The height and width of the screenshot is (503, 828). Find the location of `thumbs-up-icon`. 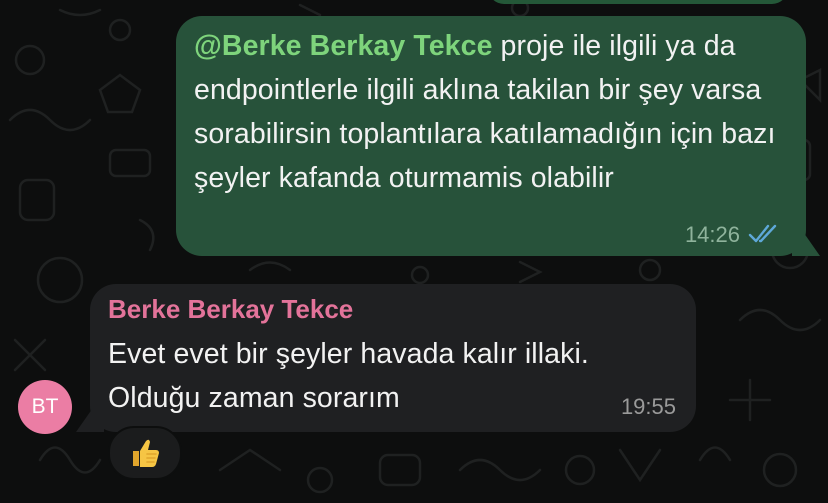

thumbs-up-icon is located at coordinates (146, 453).